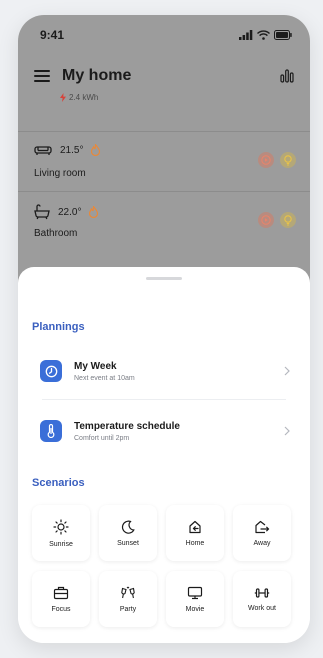  I want to click on scenario-movie: Movie, so click(195, 599).